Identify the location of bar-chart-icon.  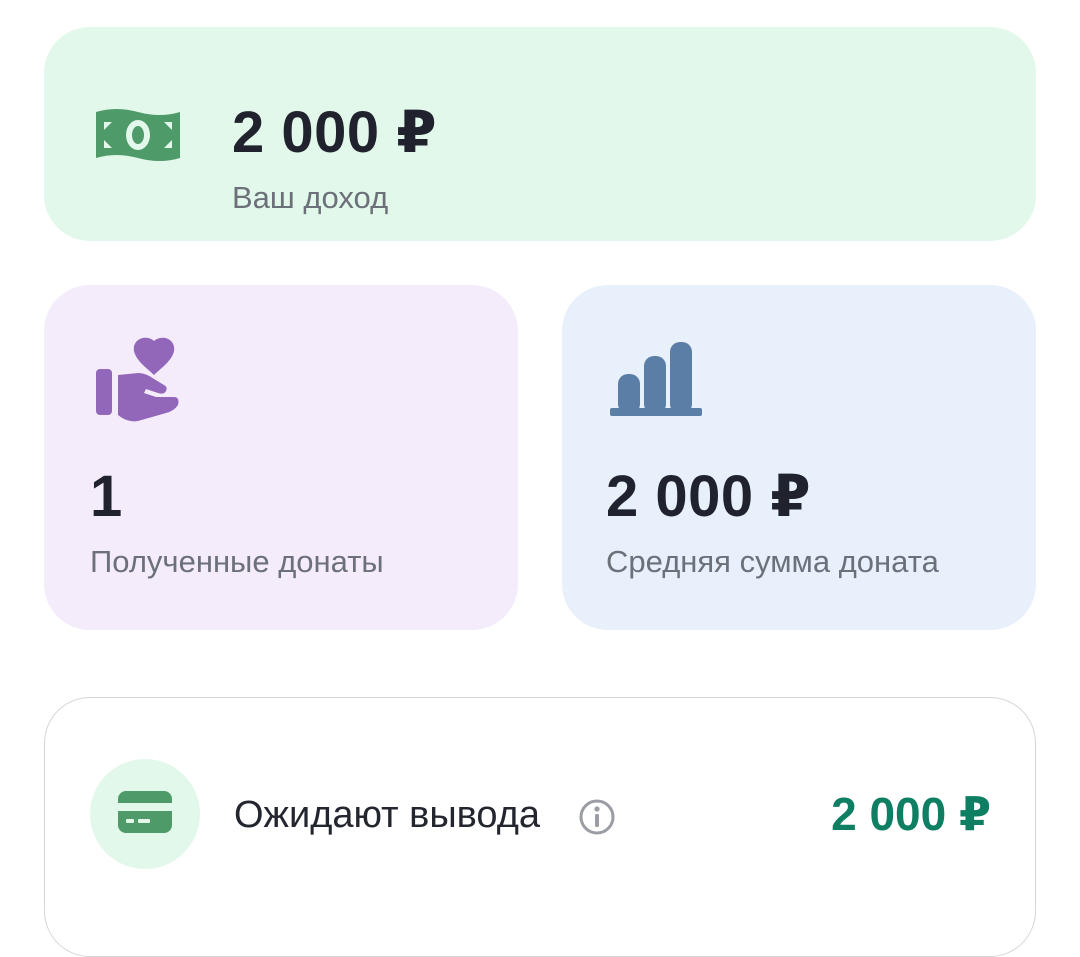
(656, 381).